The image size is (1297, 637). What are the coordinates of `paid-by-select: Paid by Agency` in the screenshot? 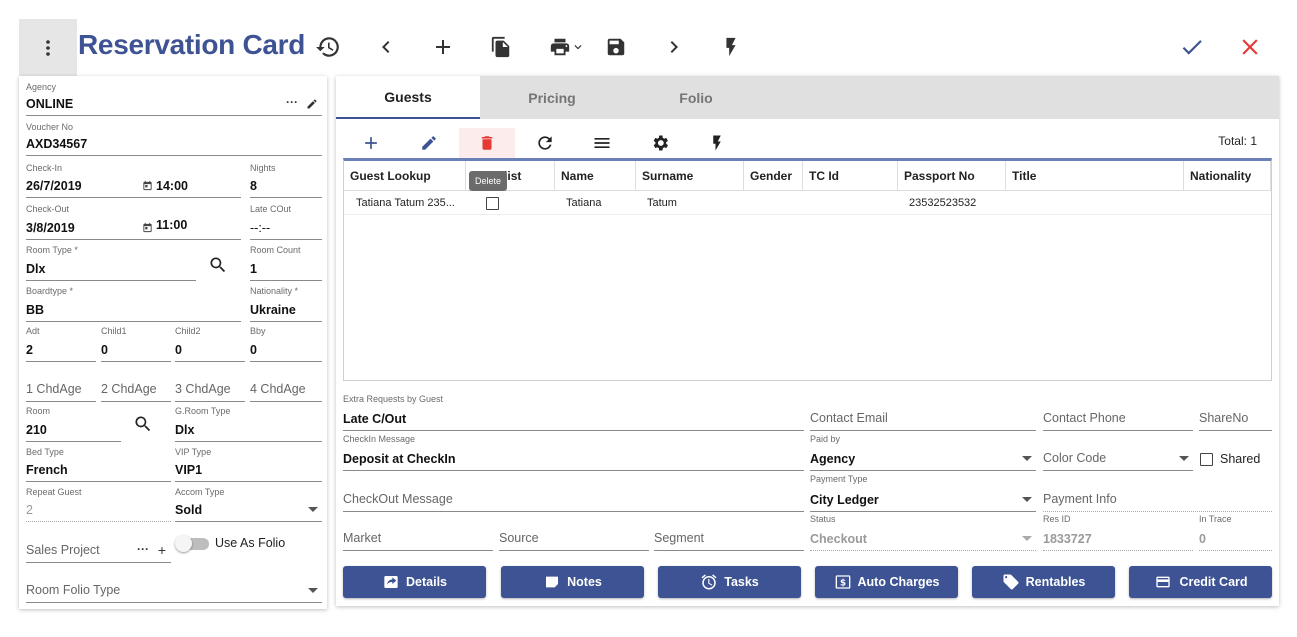 It's located at (923, 452).